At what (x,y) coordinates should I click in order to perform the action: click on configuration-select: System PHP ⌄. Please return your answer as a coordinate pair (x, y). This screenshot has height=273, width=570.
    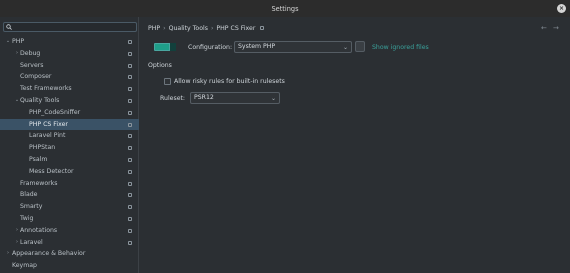
    Looking at the image, I should click on (293, 47).